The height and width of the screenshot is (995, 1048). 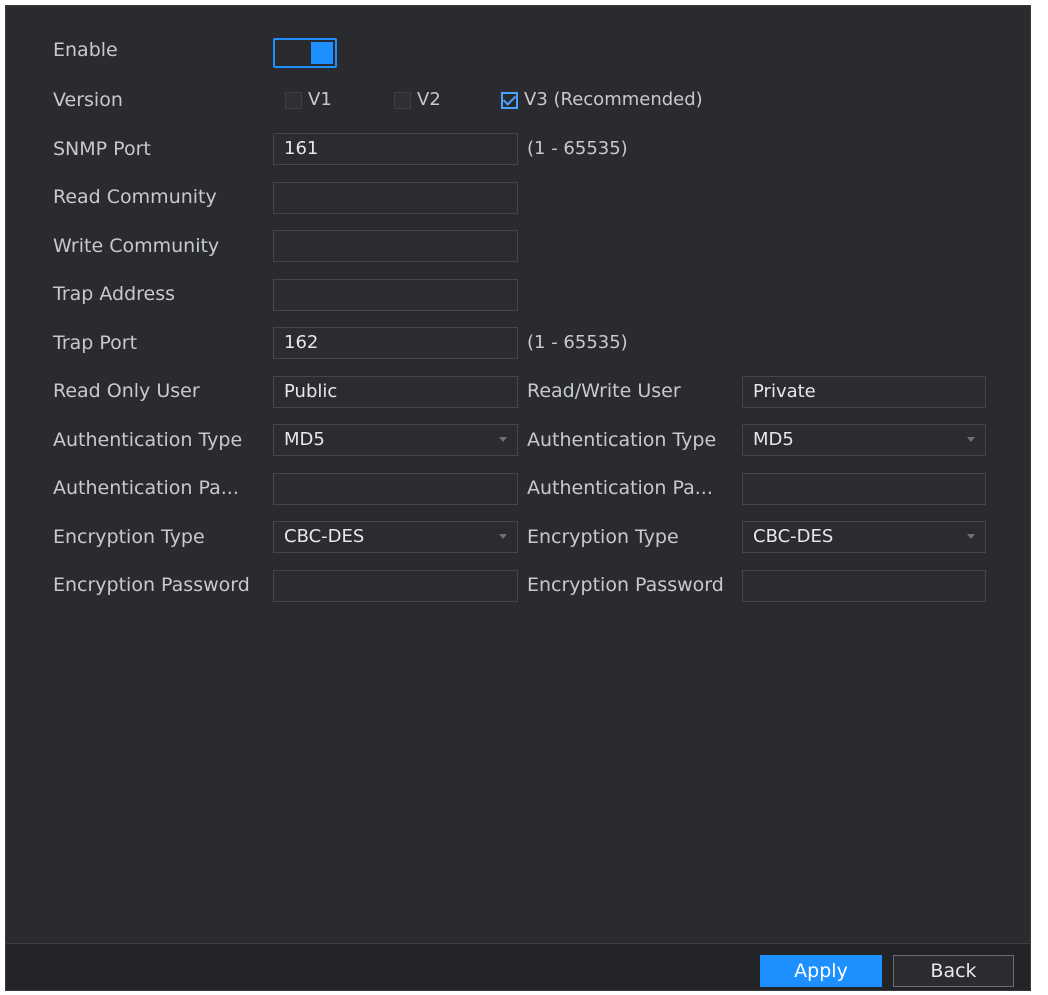 I want to click on read-write-user-input: Private, so click(x=864, y=392).